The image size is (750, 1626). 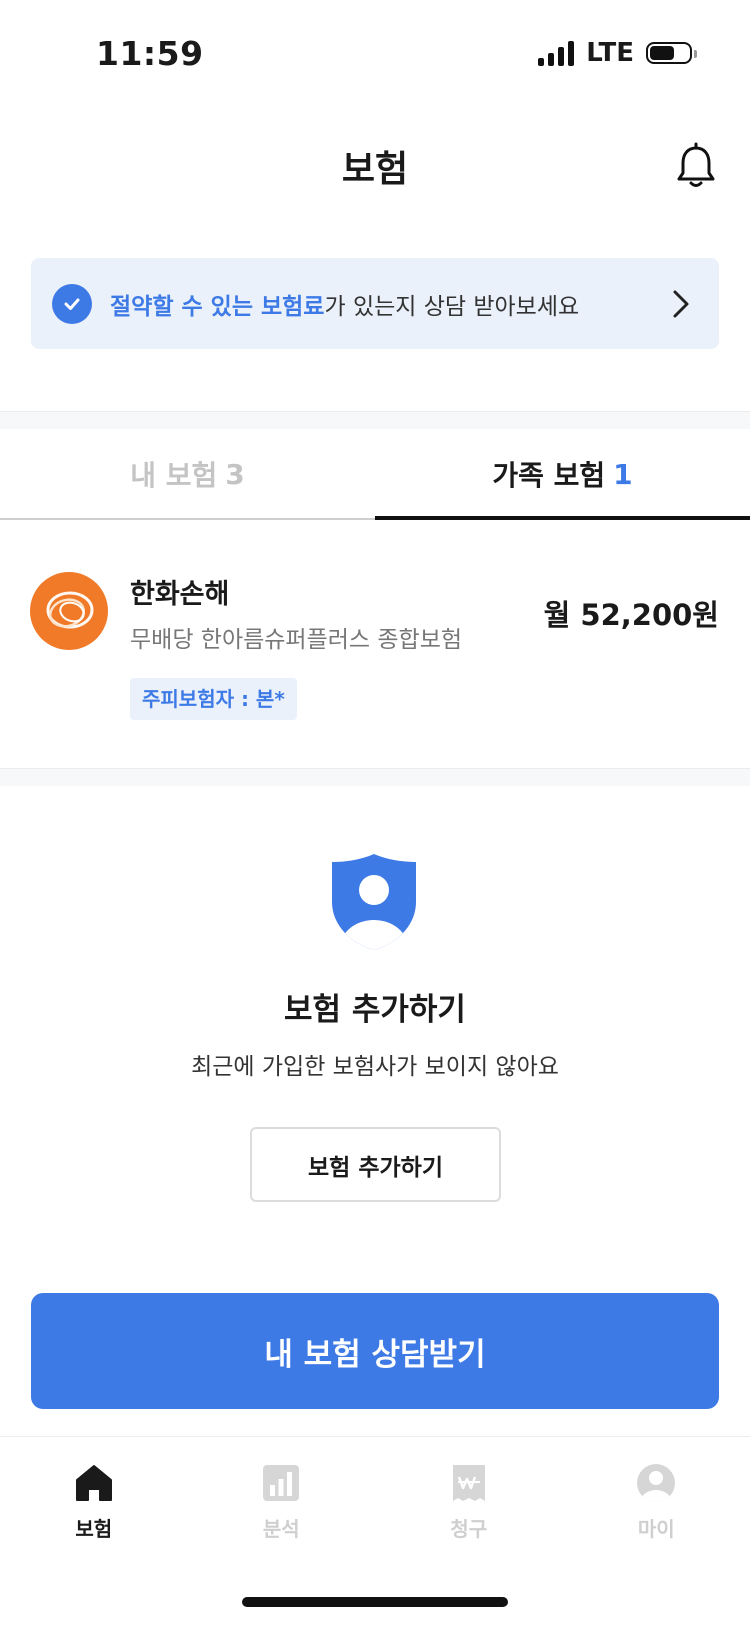 I want to click on insurance-product: 무배당 한아름슈퍼플러스 종합보험, so click(x=296, y=640).